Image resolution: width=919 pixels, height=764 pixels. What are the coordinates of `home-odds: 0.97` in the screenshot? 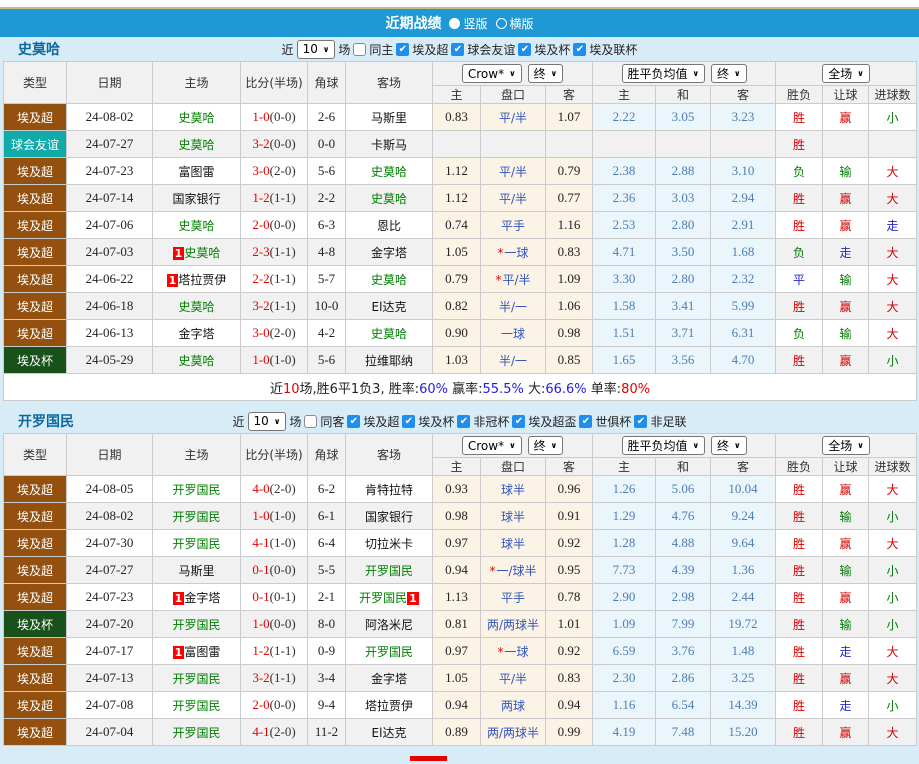 It's located at (456, 543).